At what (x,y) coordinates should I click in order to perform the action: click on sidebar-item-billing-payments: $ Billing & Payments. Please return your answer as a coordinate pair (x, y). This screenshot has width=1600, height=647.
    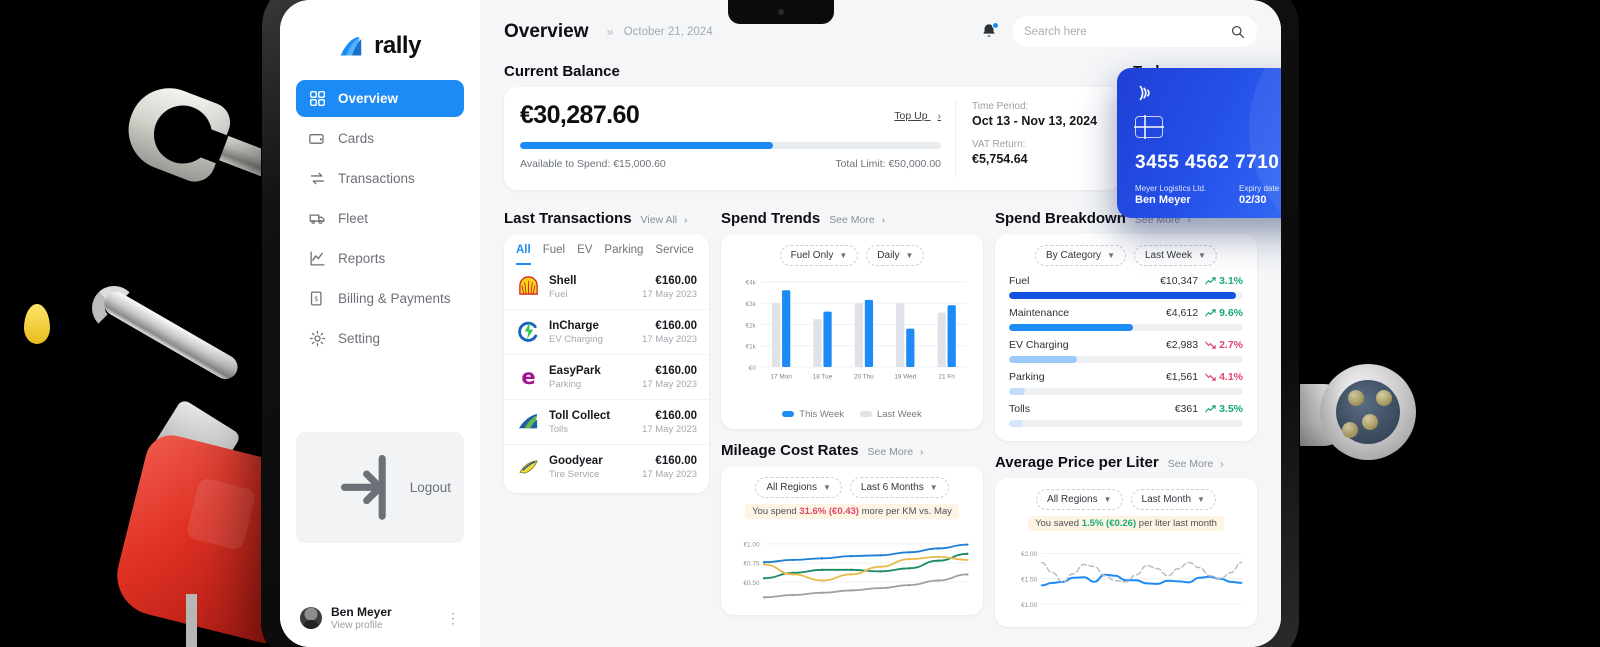
    Looking at the image, I should click on (380, 298).